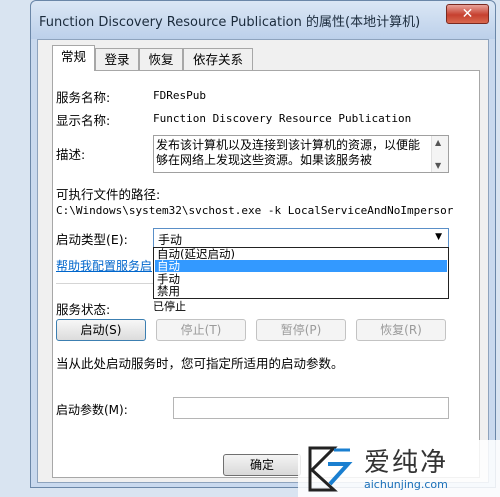 This screenshot has width=500, height=497. What do you see at coordinates (467, 14) in the screenshot?
I see `close-button: ✕` at bounding box center [467, 14].